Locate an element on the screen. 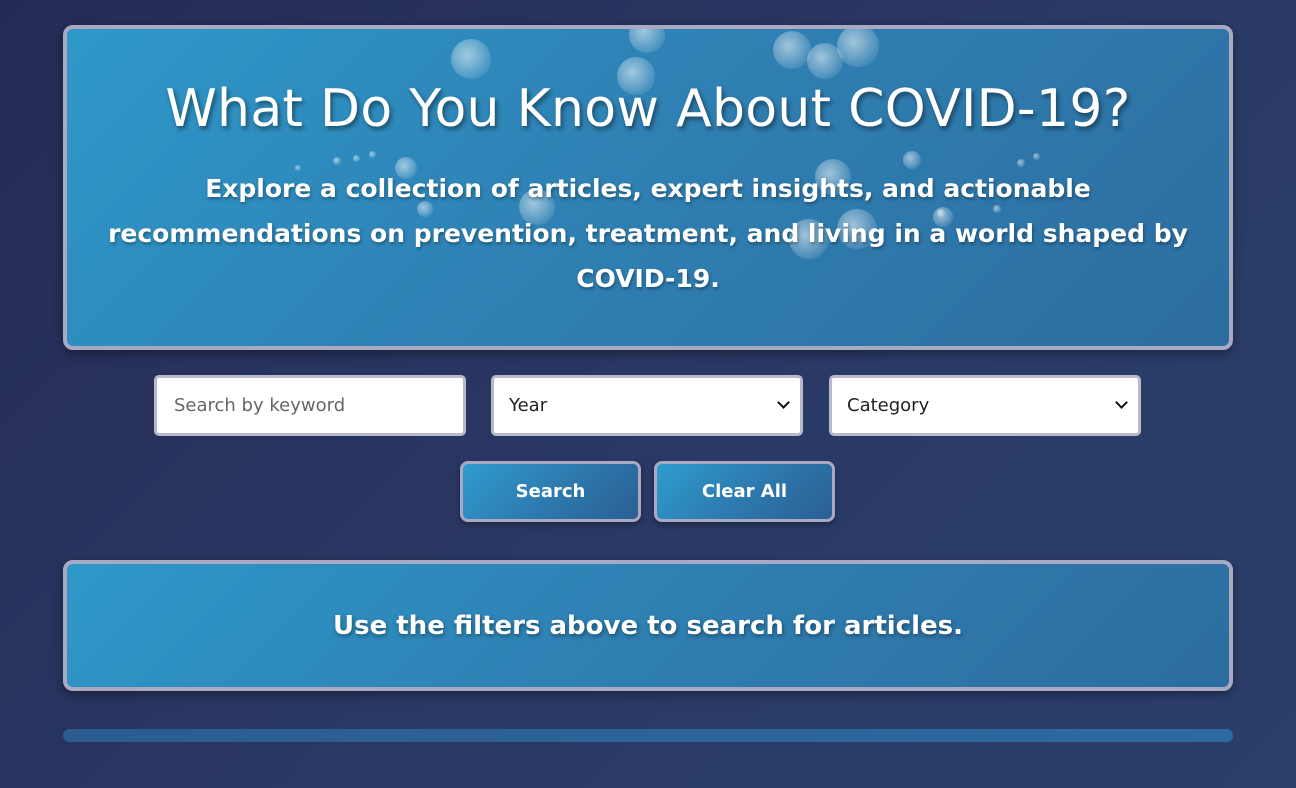 This screenshot has width=1296, height=788. search-input is located at coordinates (309, 405).